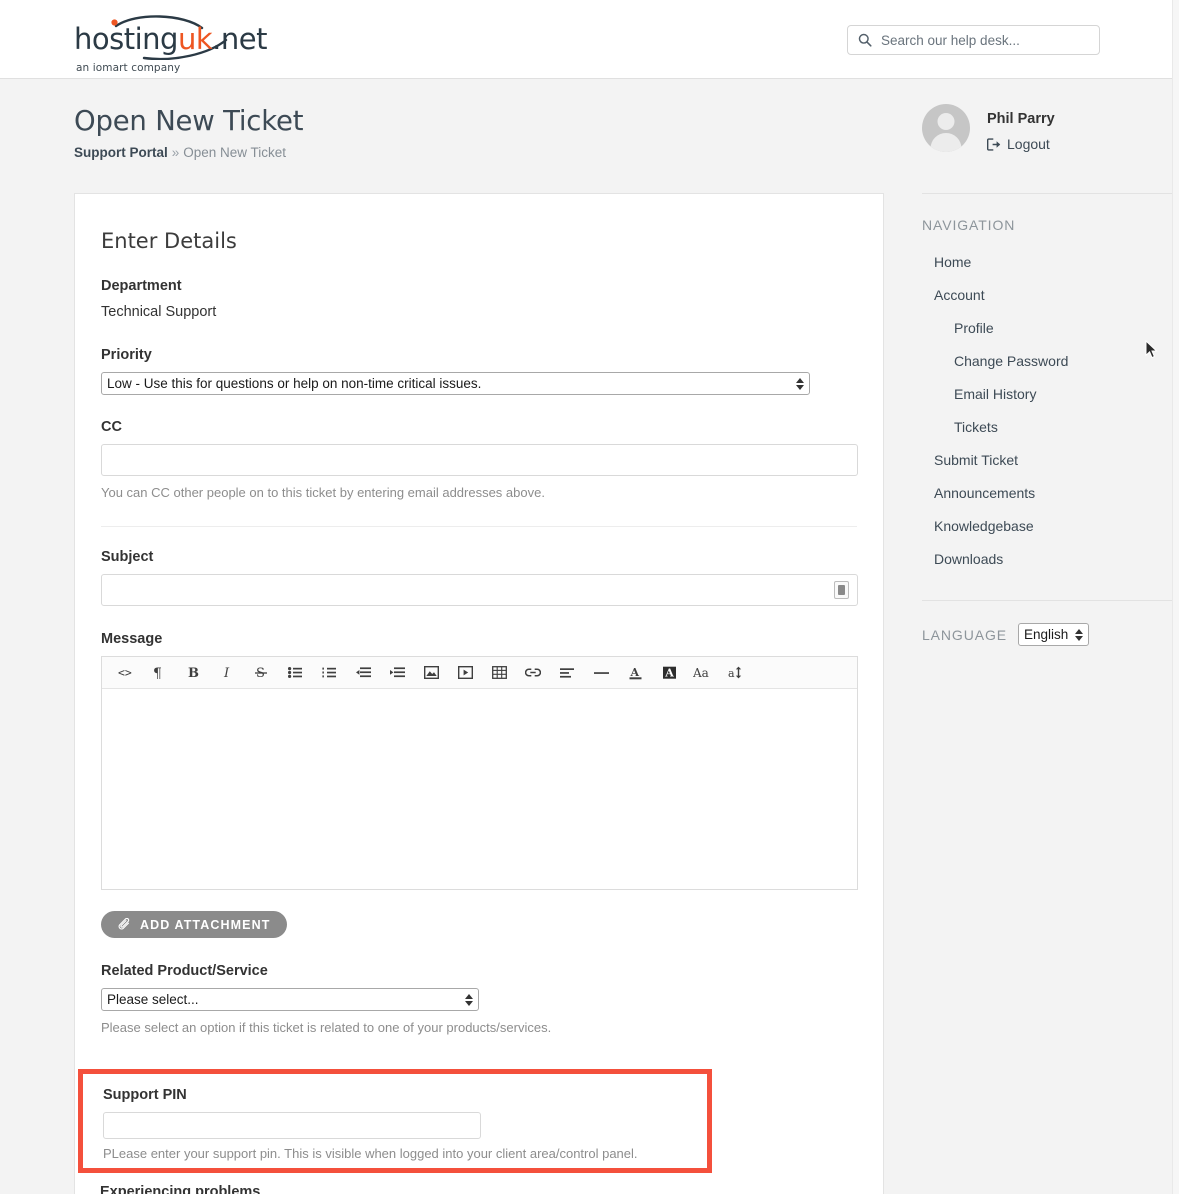 Image resolution: width=1179 pixels, height=1194 pixels. I want to click on language-select: English, so click(1054, 634).